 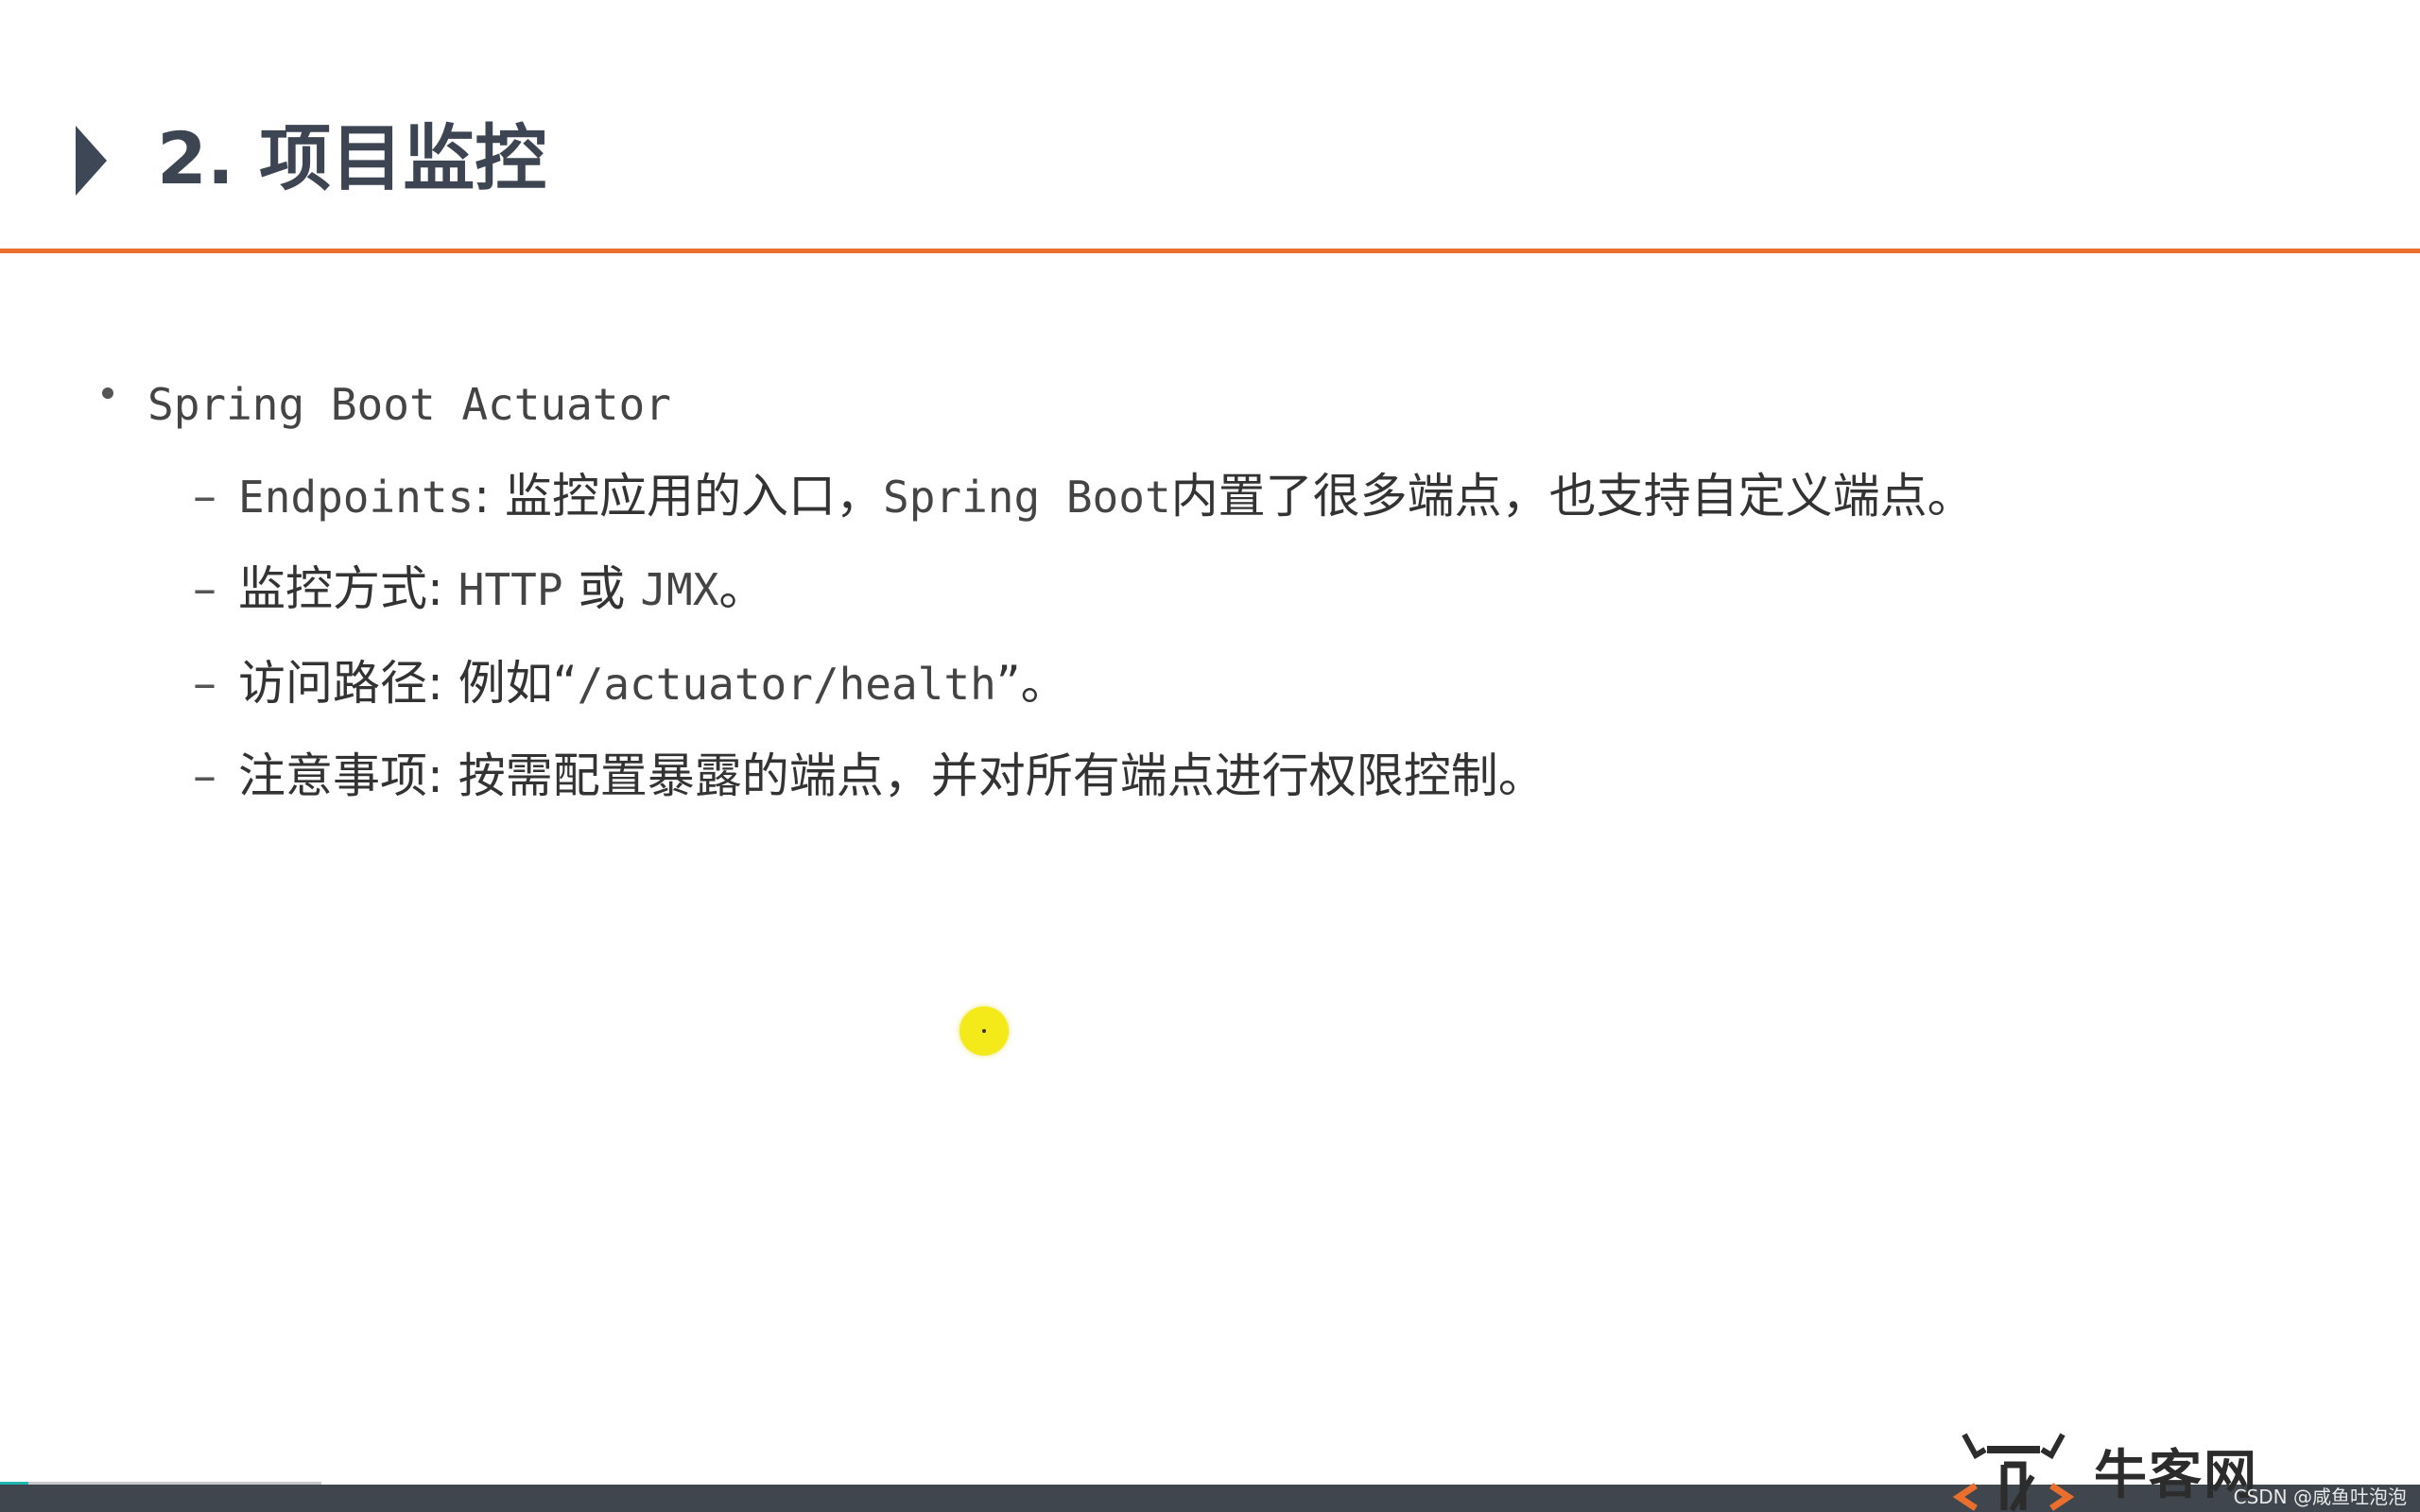 What do you see at coordinates (2014, 1472) in the screenshot?
I see `nowcoder-logo-icon` at bounding box center [2014, 1472].